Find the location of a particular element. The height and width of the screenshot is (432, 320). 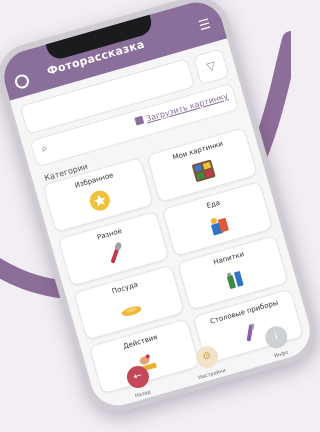

settings-button: ⚙ is located at coordinates (207, 357).